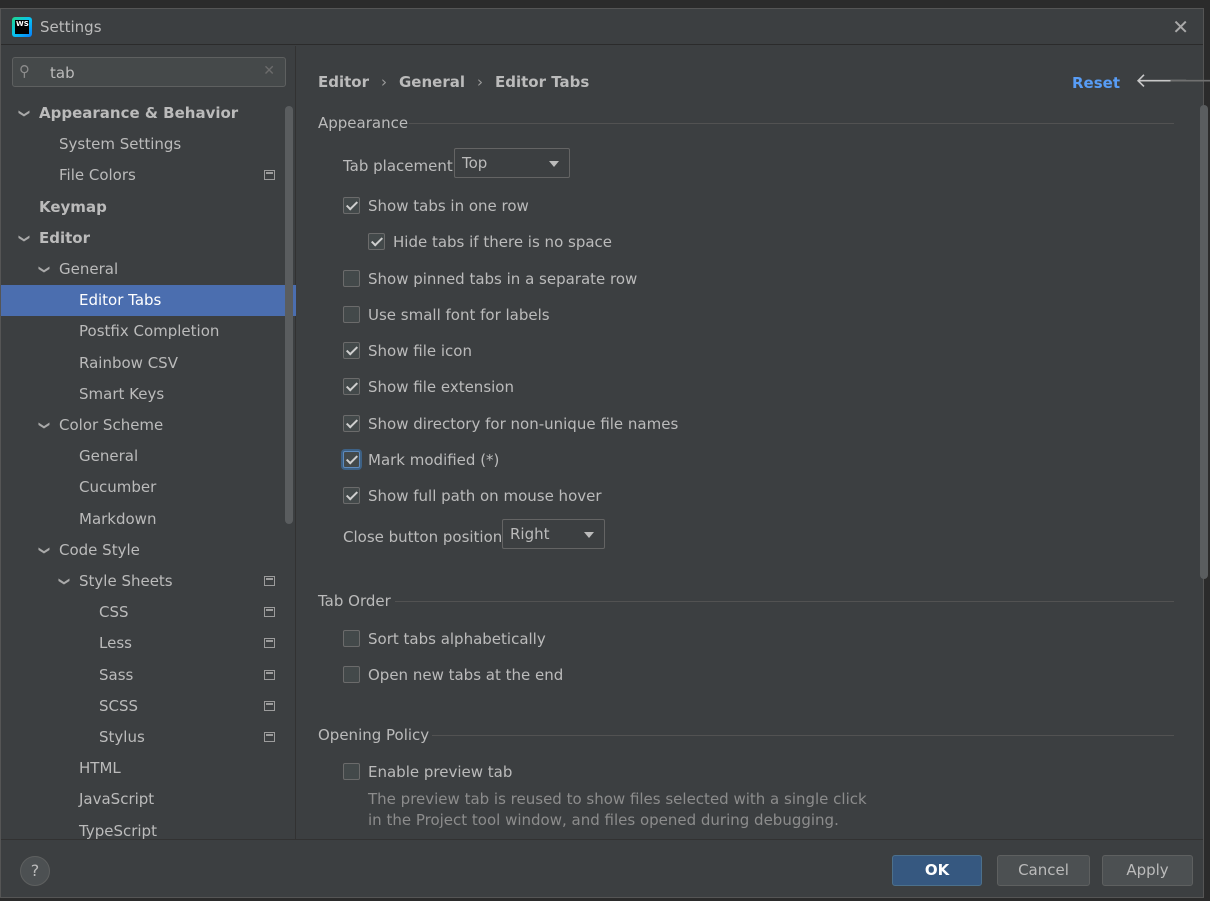 The image size is (1210, 901). Describe the element at coordinates (148, 144) in the screenshot. I see `sidebar-item-system-settings: System Settings` at that location.